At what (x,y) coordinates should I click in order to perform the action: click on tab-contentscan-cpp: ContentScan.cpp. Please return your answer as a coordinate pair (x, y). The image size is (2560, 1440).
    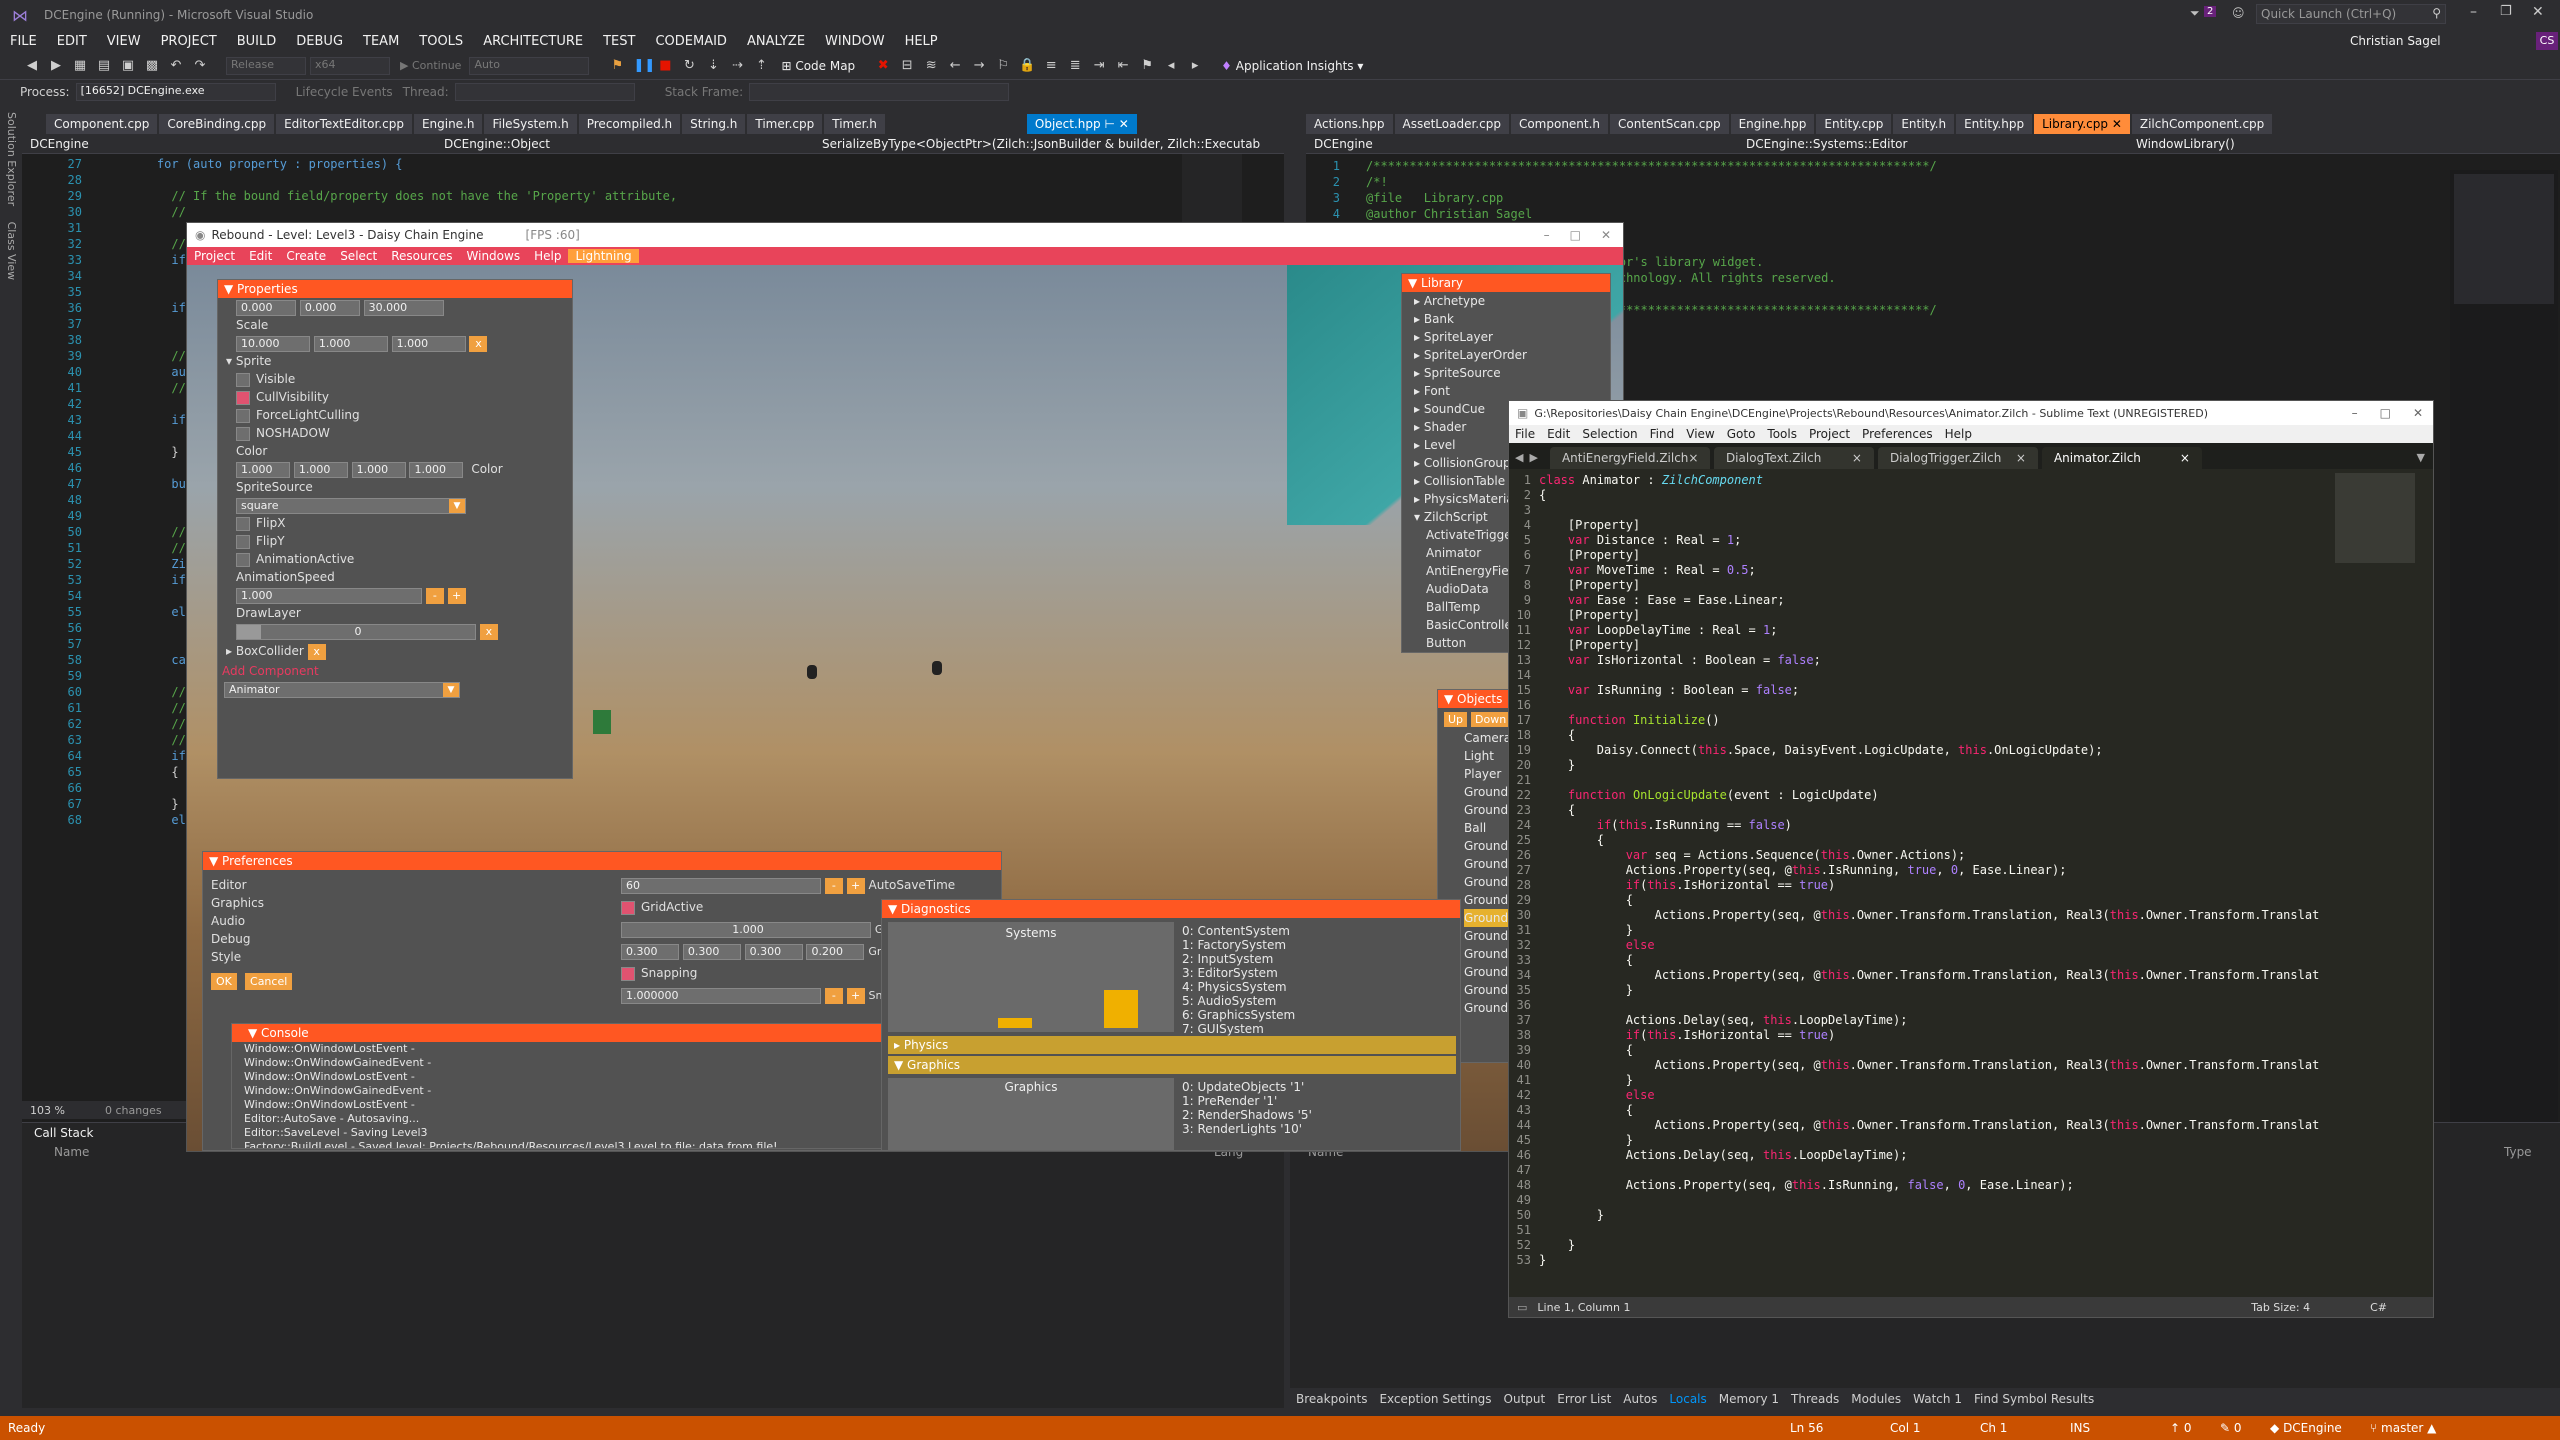
    Looking at the image, I should click on (1669, 124).